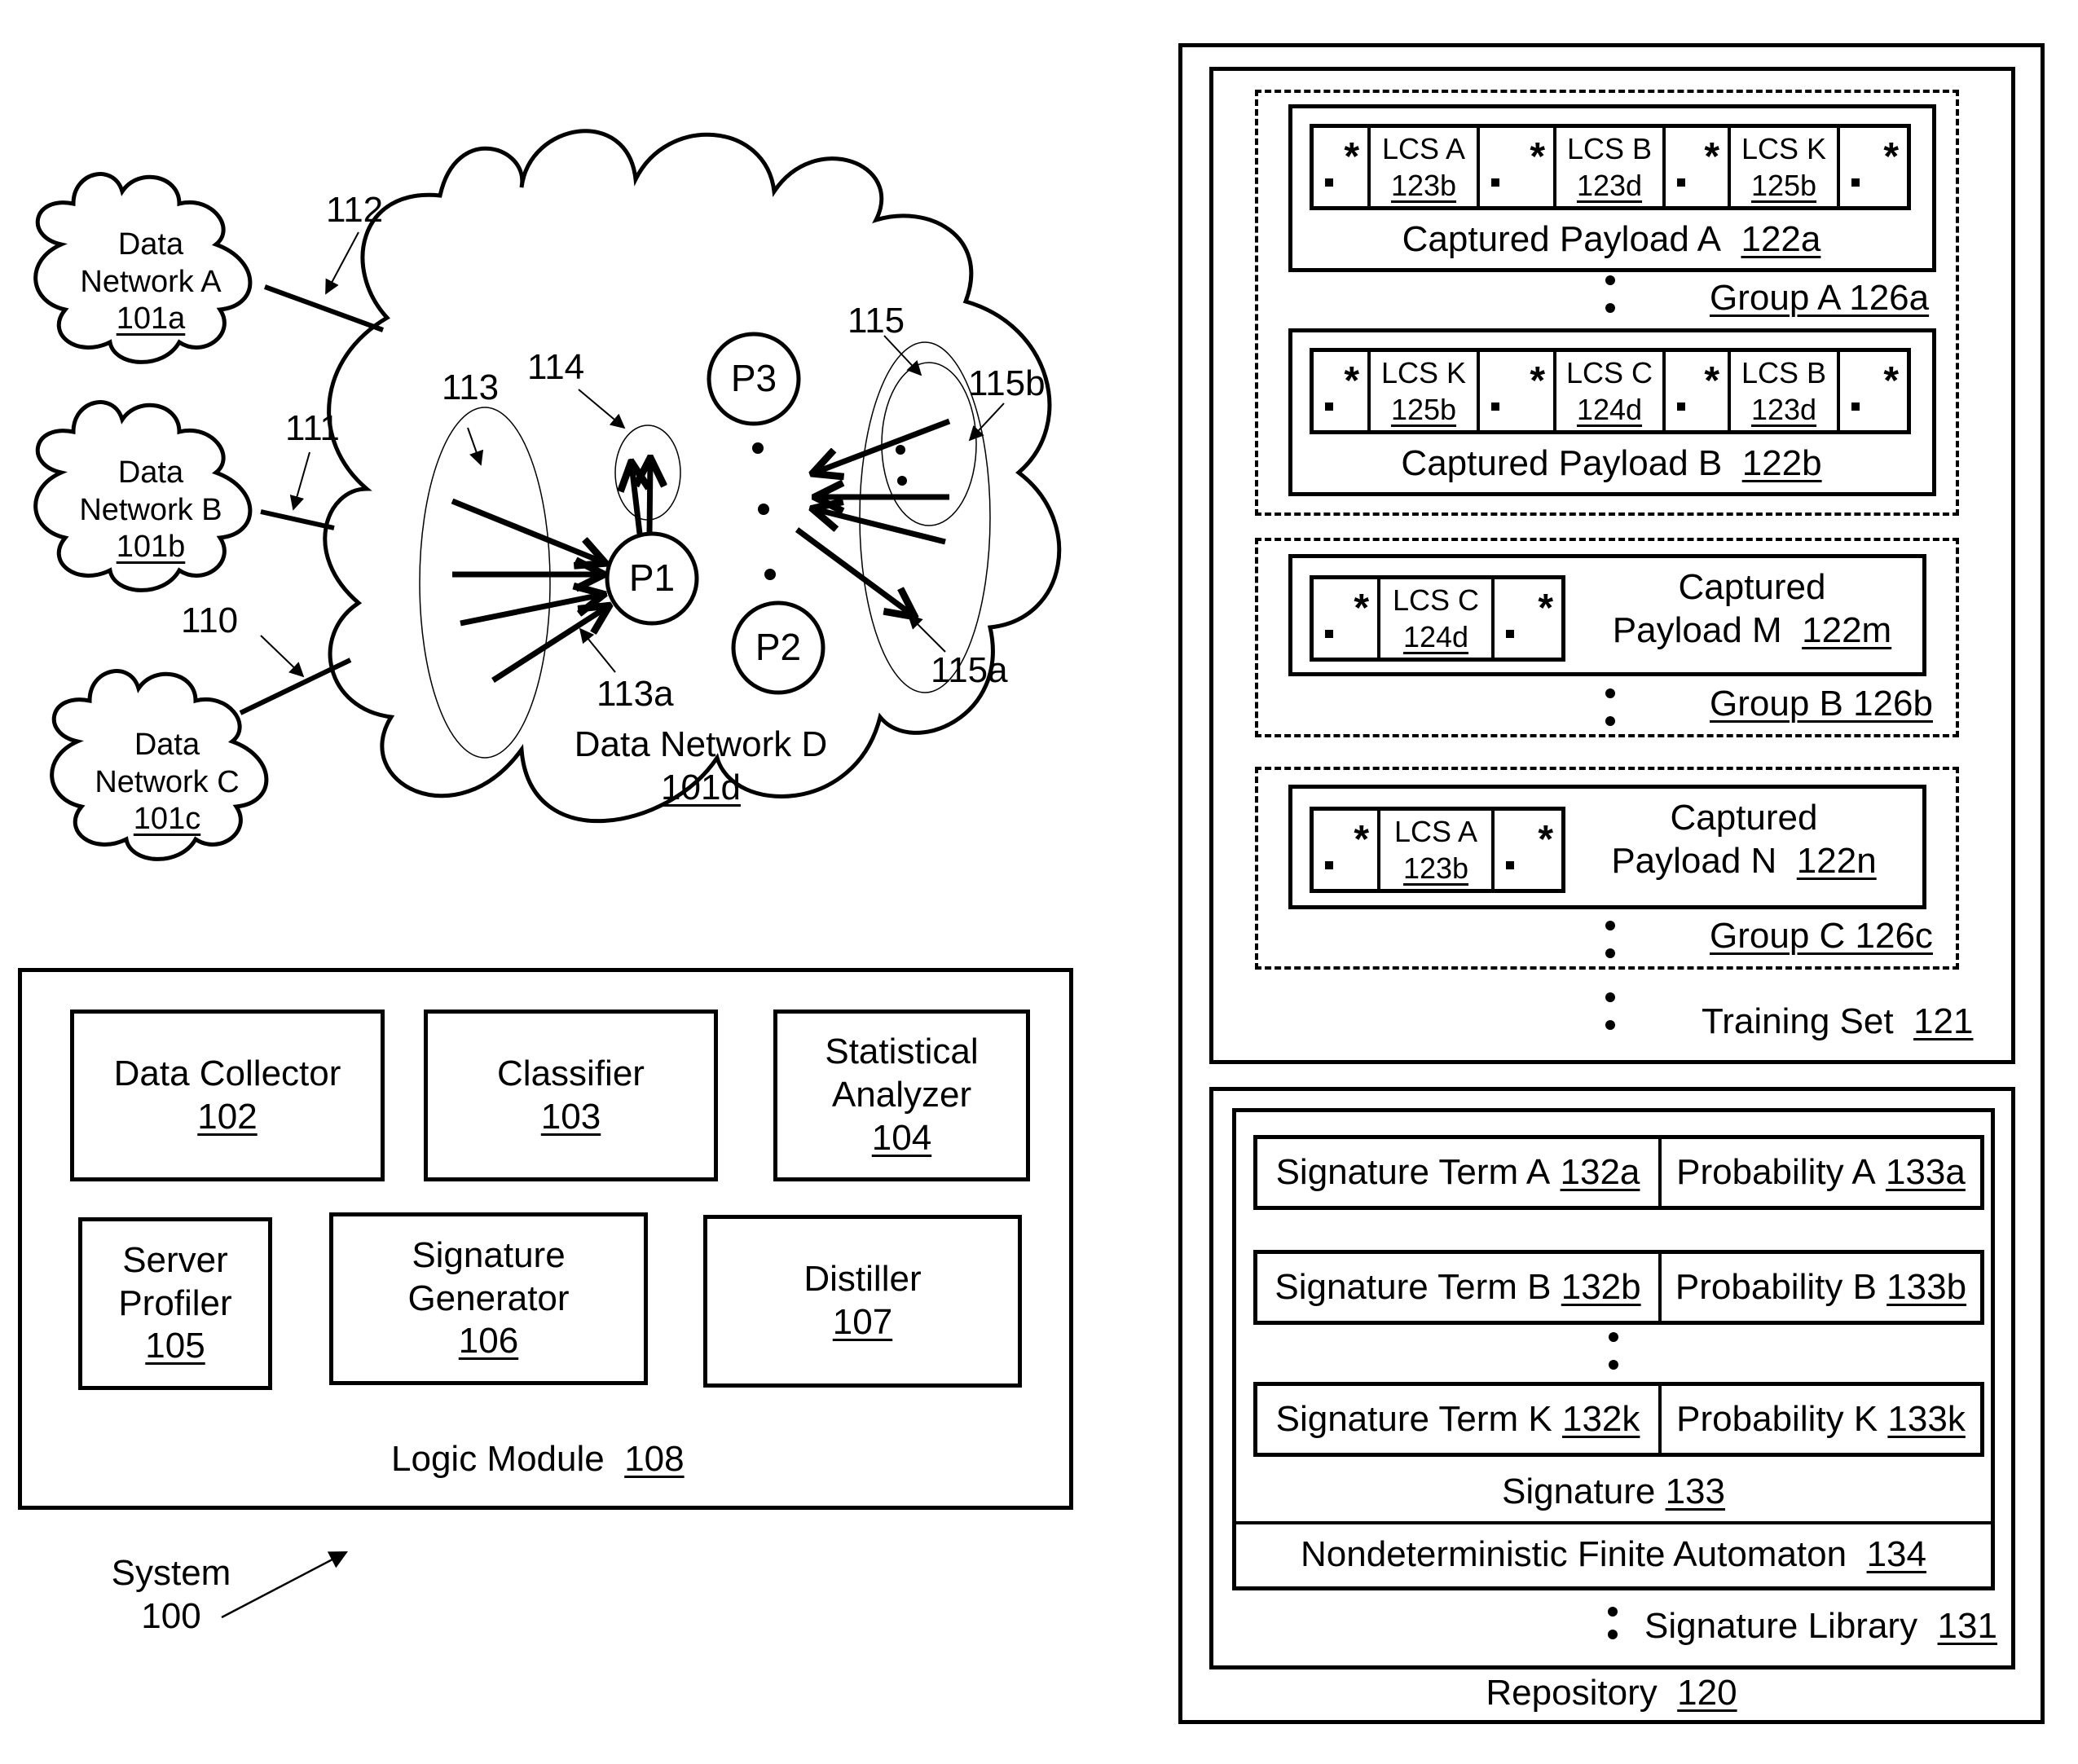  What do you see at coordinates (863, 1279) in the screenshot?
I see `distiller-label: Distiller` at bounding box center [863, 1279].